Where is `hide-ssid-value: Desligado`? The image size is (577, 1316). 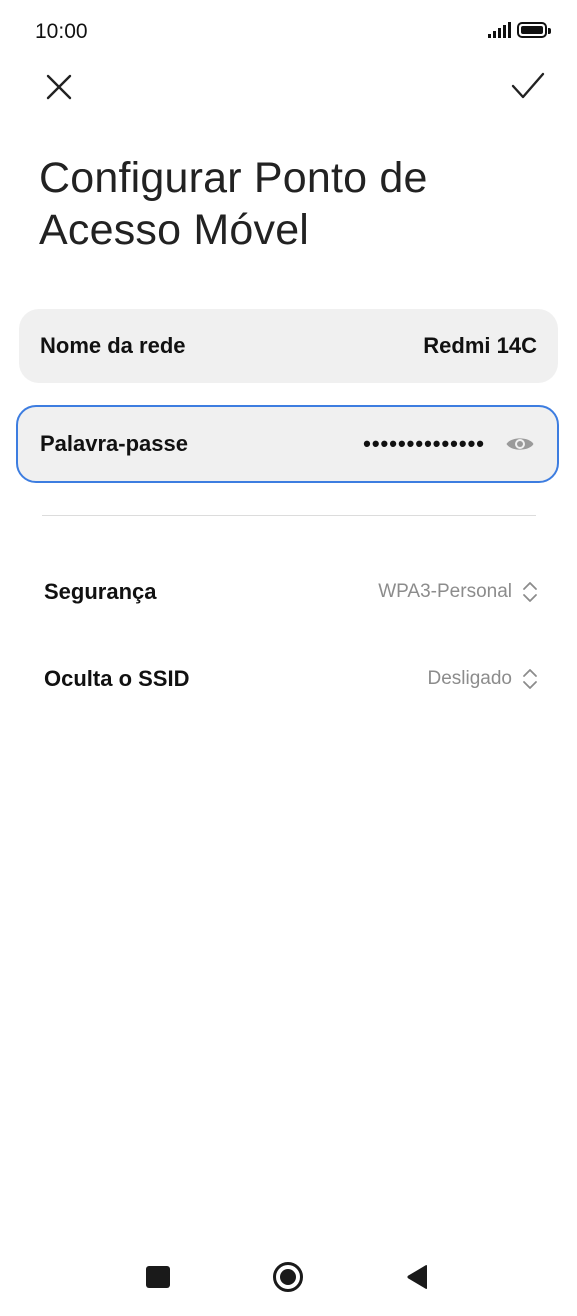 hide-ssid-value: Desligado is located at coordinates (470, 678).